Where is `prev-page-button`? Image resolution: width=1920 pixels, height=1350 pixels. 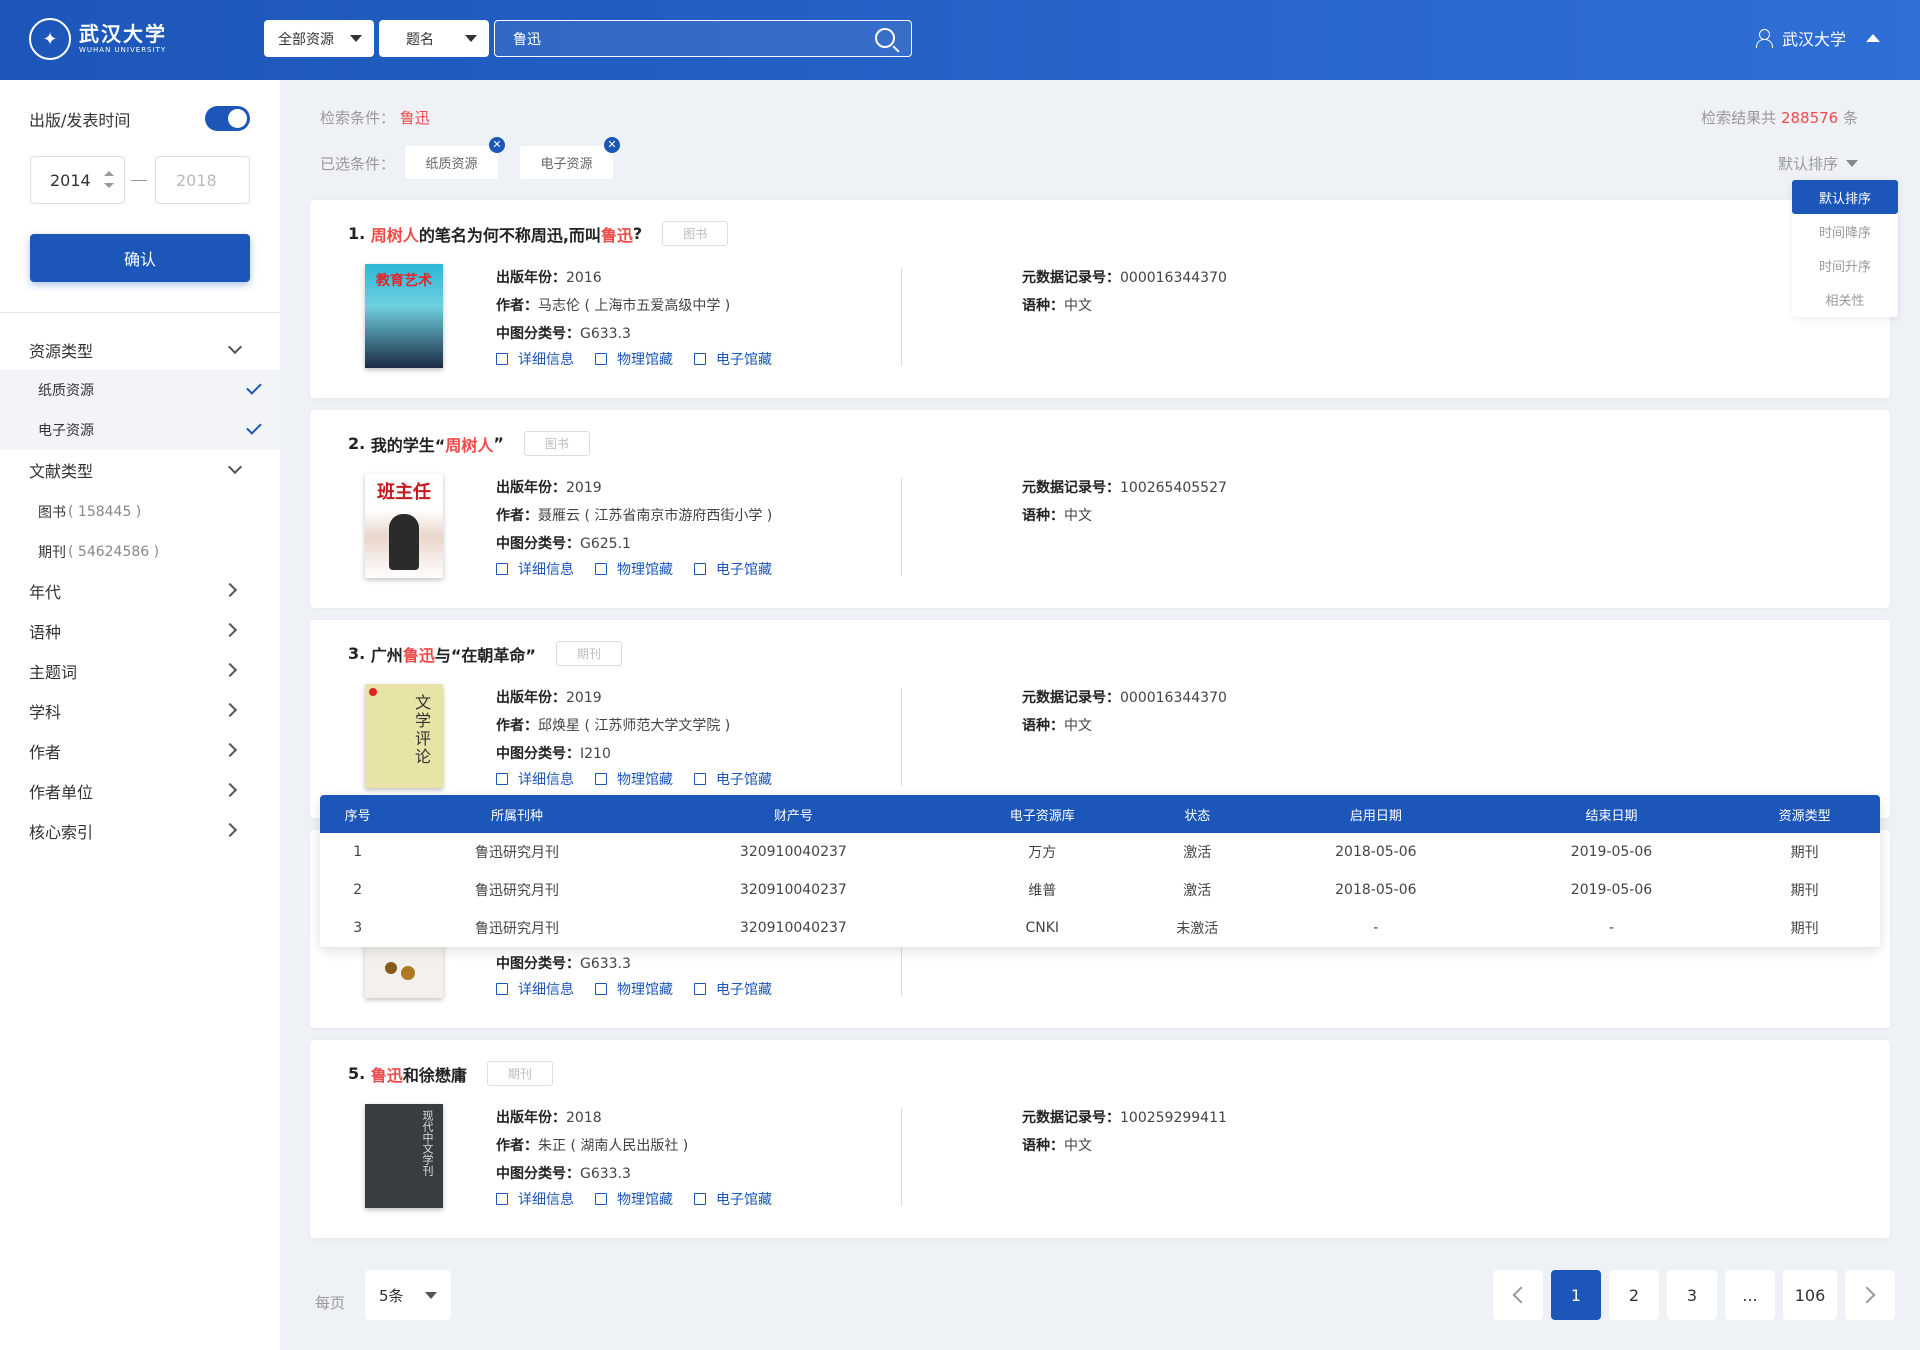
prev-page-button is located at coordinates (1518, 1295).